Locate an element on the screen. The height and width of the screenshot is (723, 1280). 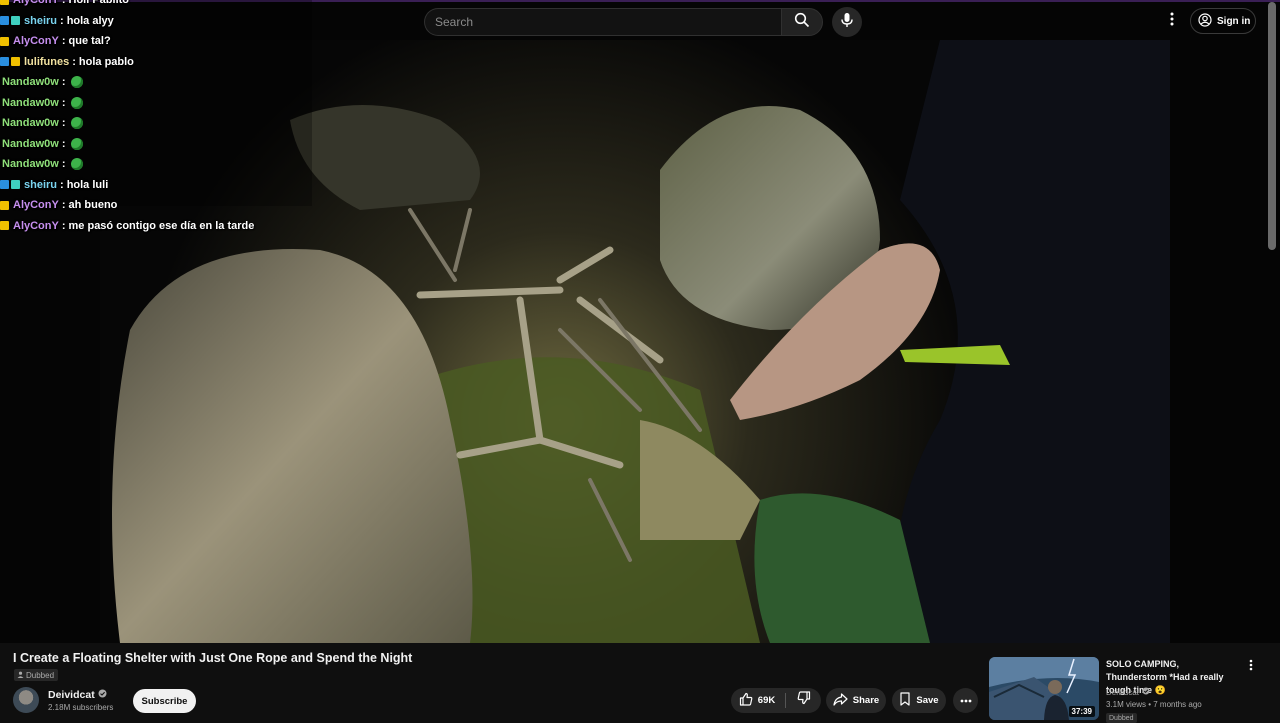
channel-avatar is located at coordinates (26, 700).